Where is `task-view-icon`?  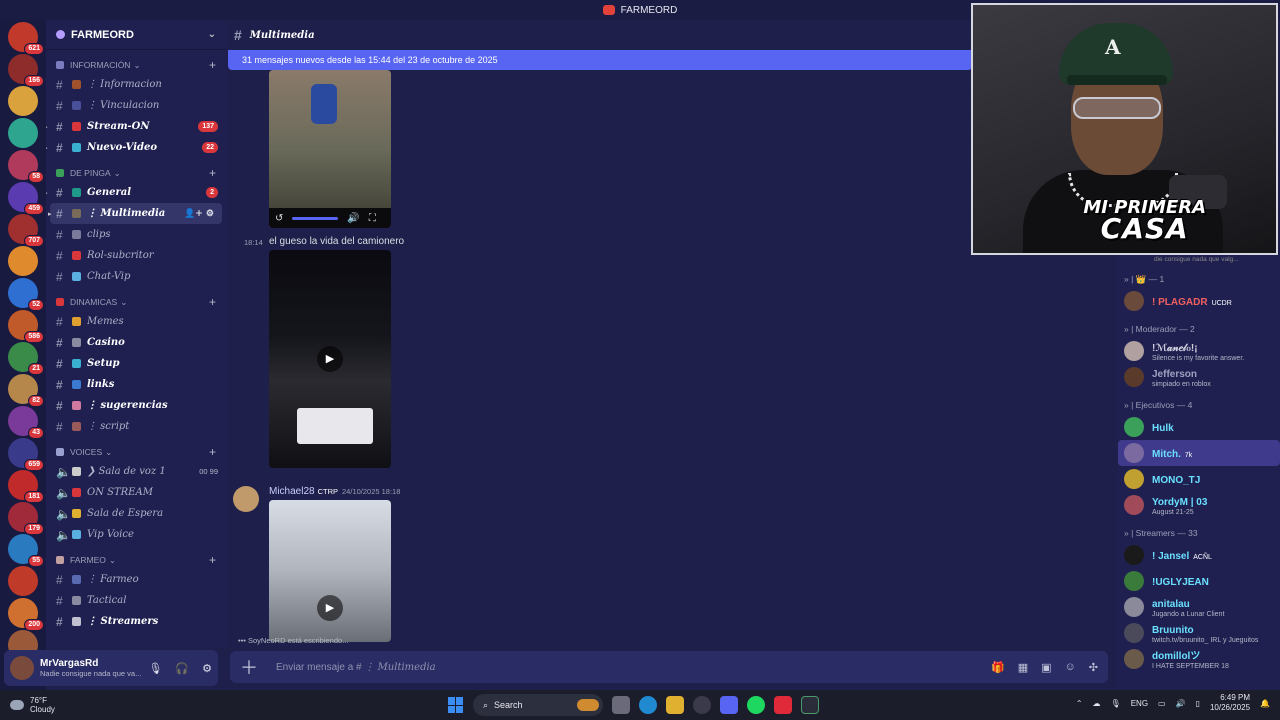
task-view-icon is located at coordinates (621, 705).